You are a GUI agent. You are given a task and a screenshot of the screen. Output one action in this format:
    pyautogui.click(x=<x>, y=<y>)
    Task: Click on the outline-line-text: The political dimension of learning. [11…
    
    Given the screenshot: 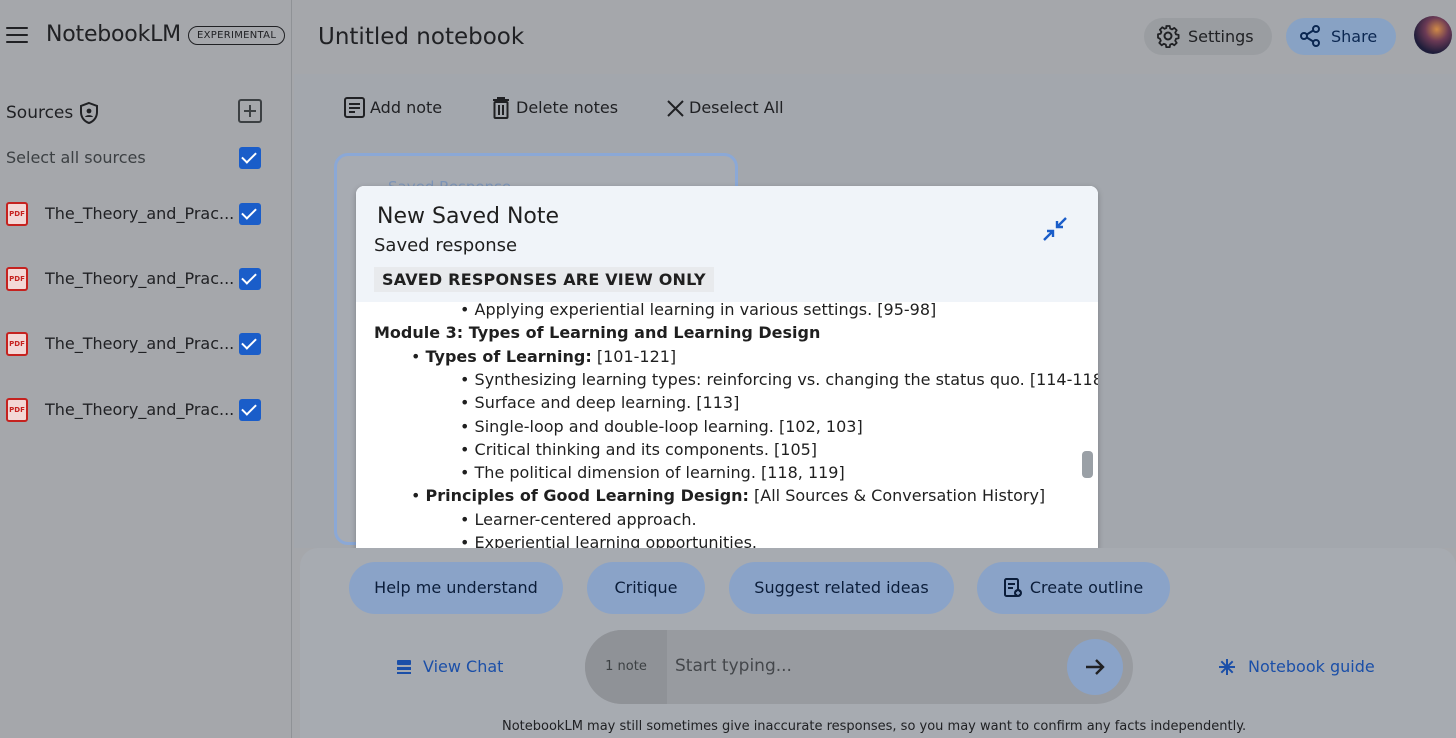 What is the action you would take?
    pyautogui.click(x=659, y=473)
    